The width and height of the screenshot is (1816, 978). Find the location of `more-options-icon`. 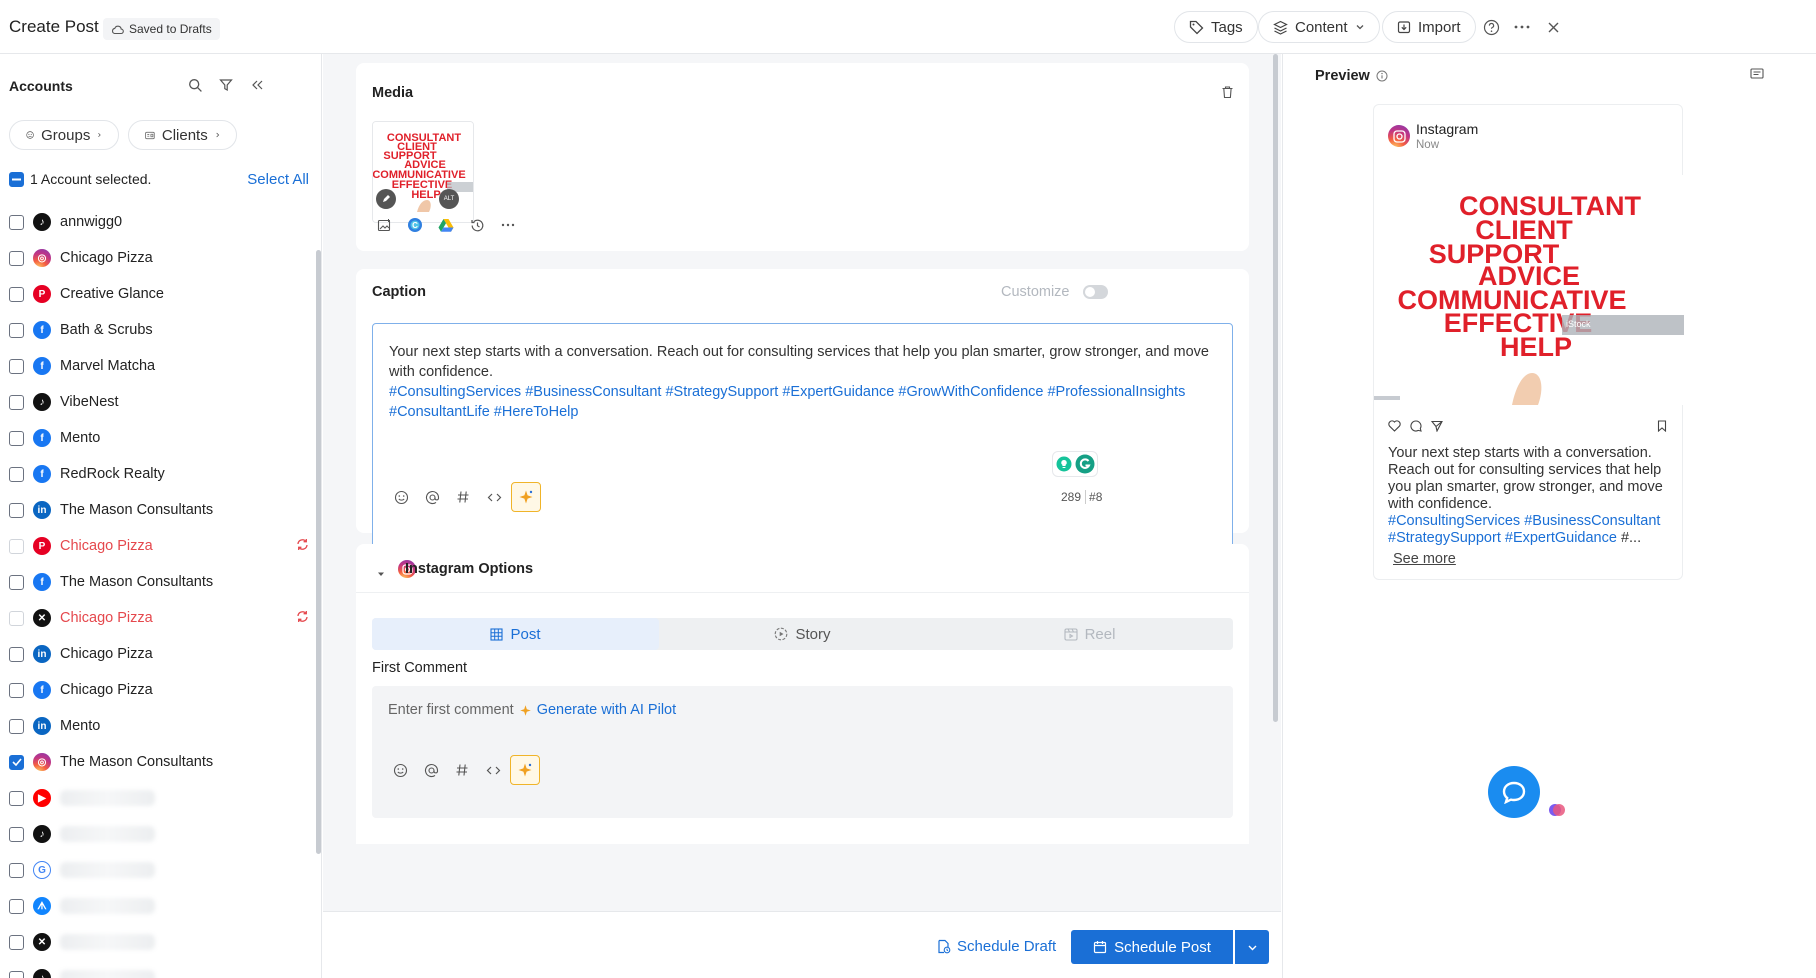

more-options-icon is located at coordinates (1522, 27).